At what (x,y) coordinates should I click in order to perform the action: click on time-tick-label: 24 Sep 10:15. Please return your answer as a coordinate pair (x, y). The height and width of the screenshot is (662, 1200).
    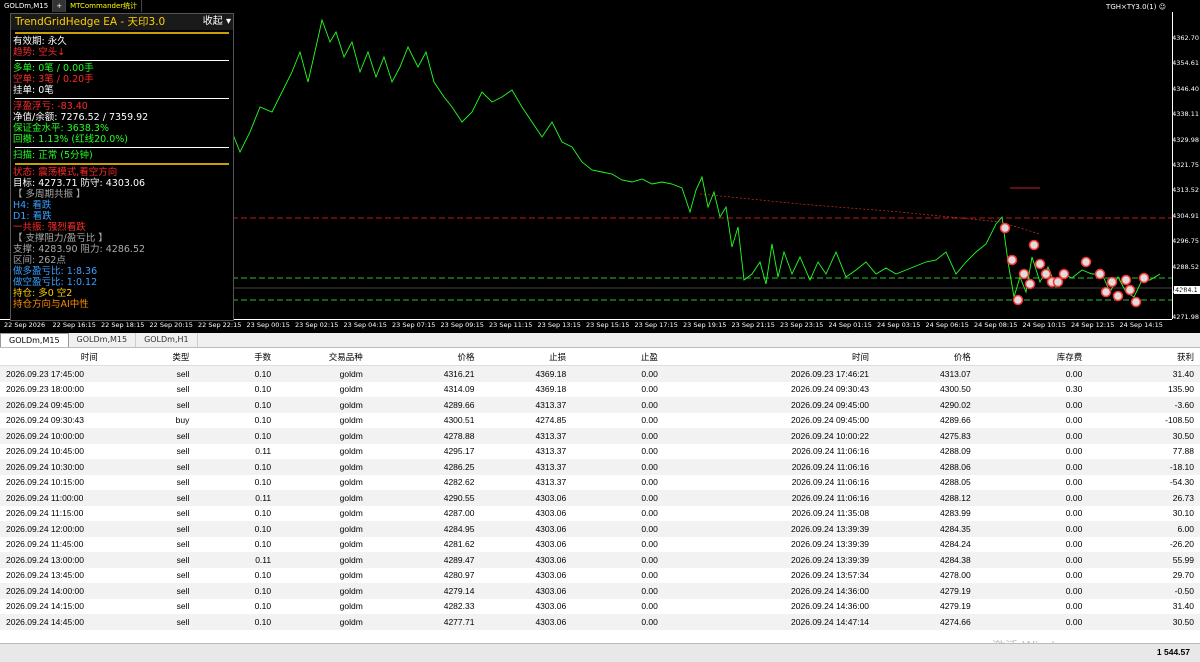
    Looking at the image, I should click on (1044, 325).